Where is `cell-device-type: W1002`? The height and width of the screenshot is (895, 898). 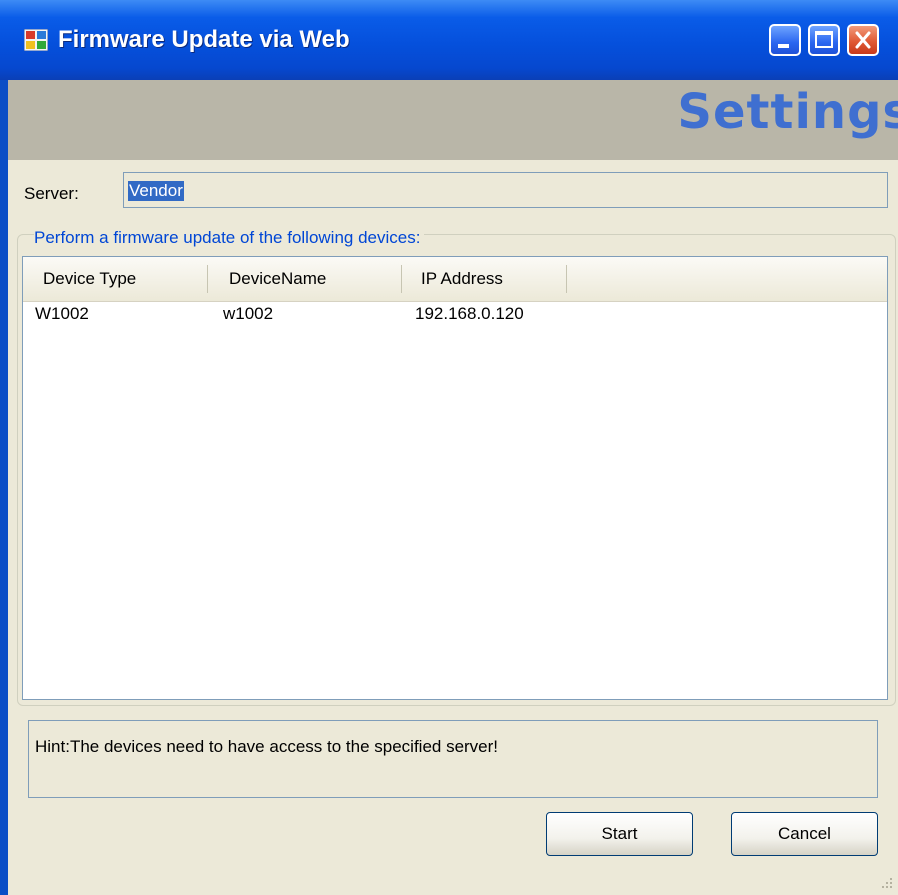
cell-device-type: W1002 is located at coordinates (62, 313).